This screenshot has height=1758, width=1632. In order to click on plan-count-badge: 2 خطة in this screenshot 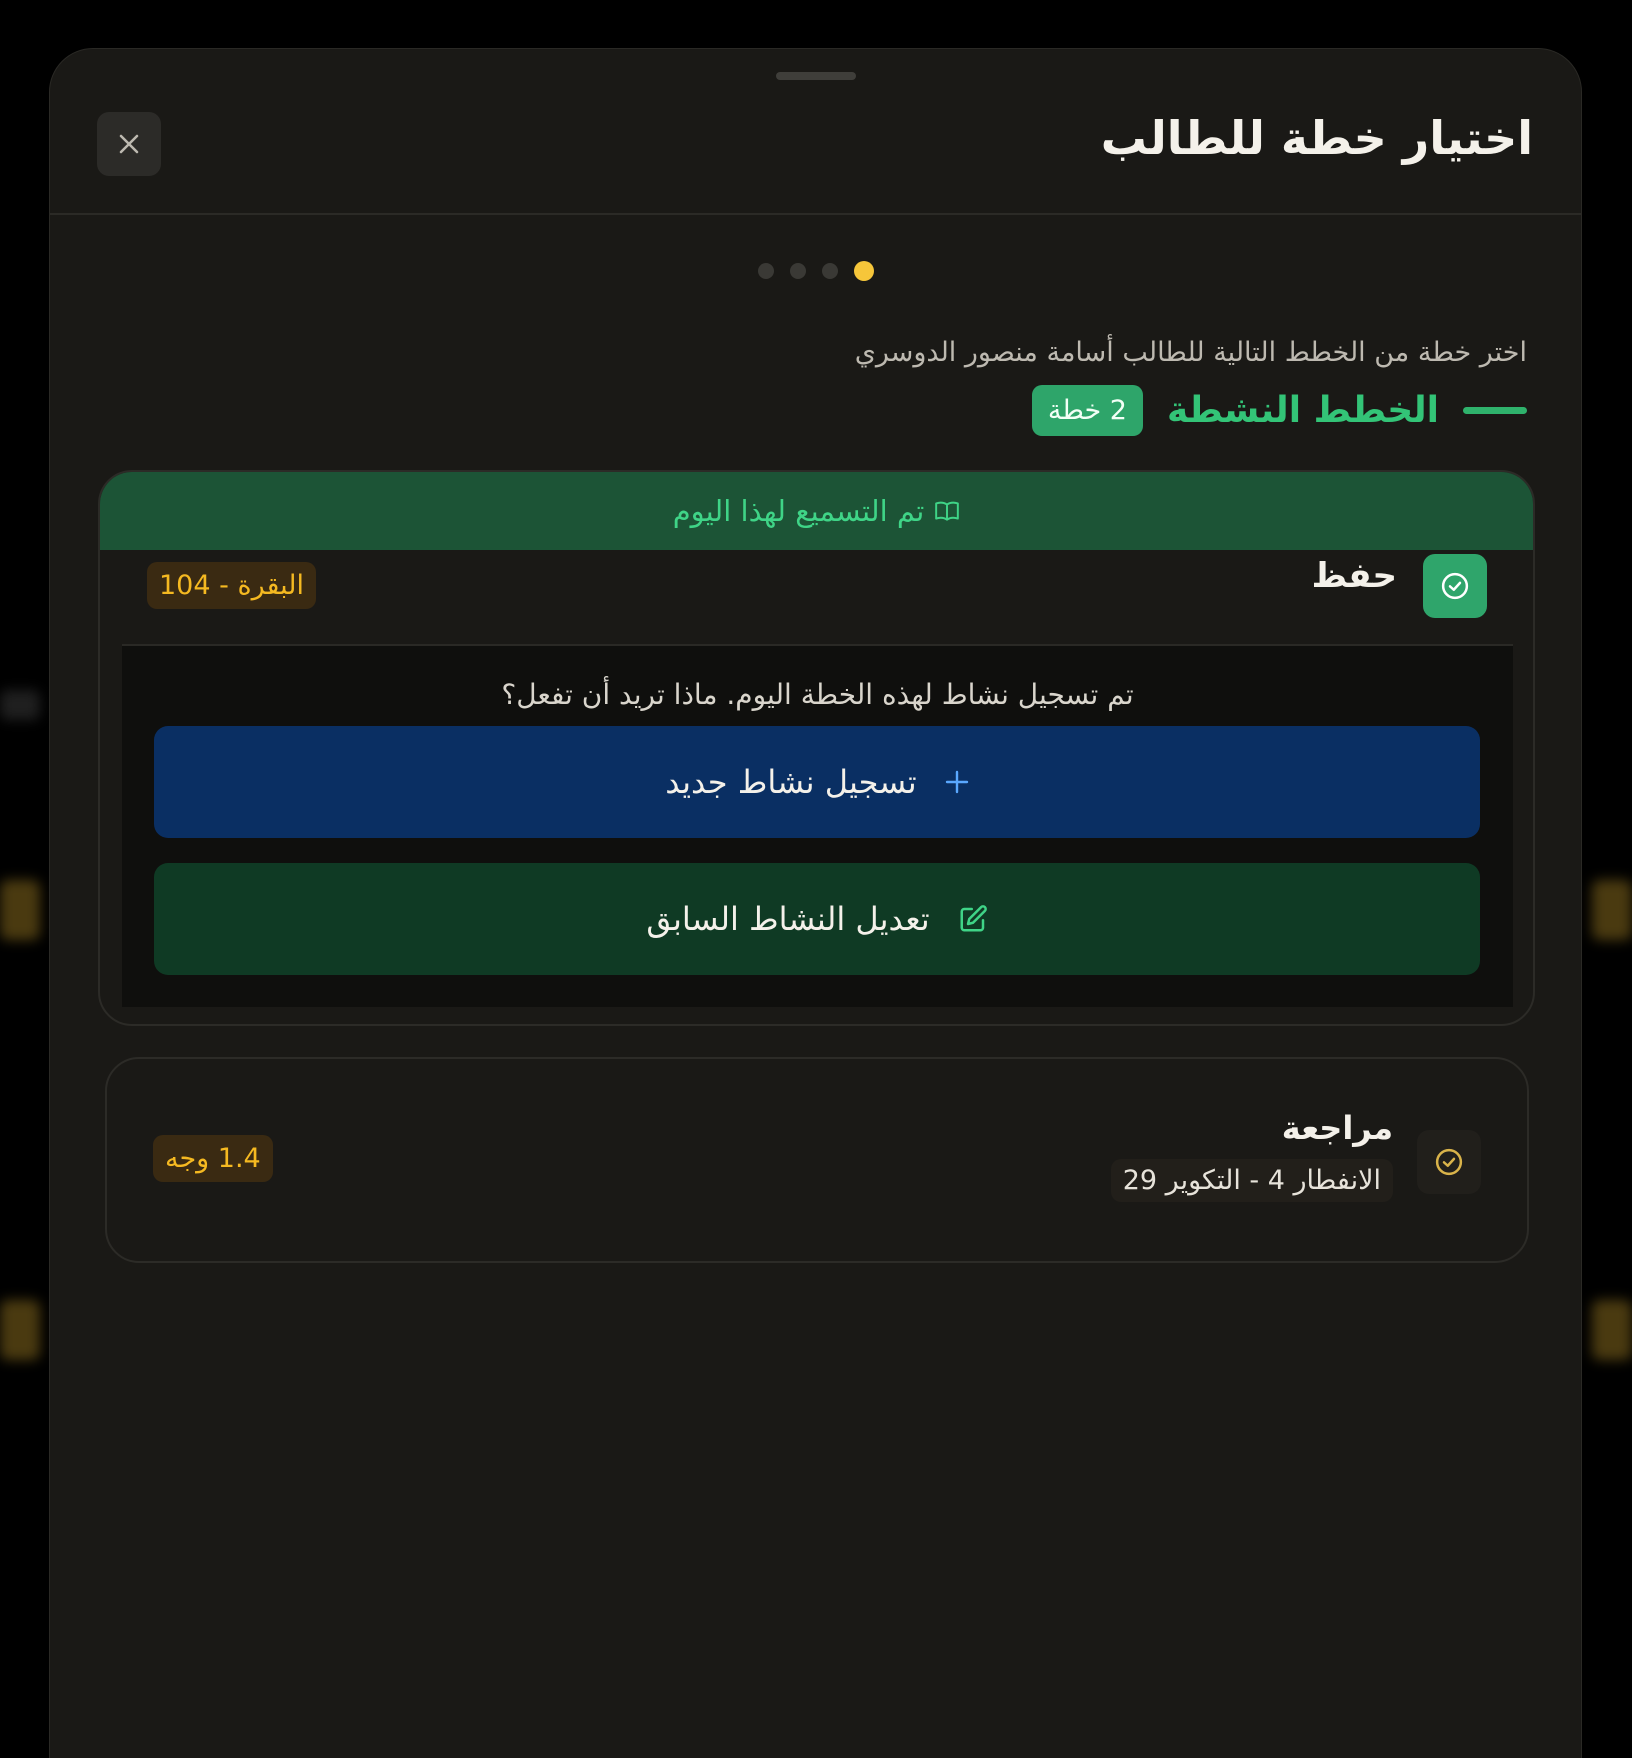, I will do `click(1087, 410)`.